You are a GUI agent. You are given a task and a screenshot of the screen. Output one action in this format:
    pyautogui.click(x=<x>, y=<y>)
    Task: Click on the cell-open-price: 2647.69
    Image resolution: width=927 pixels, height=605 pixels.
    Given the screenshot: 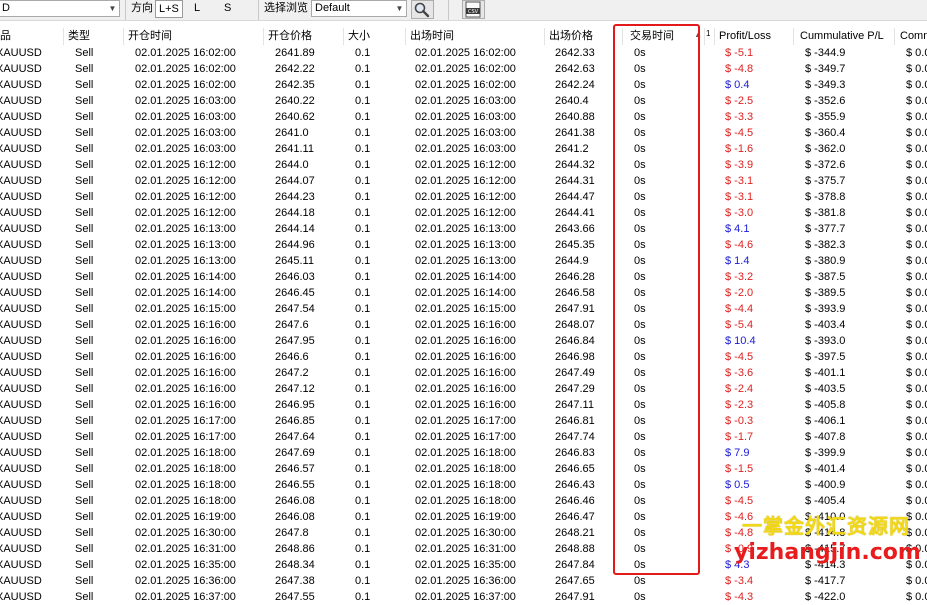 What is the action you would take?
    pyautogui.click(x=295, y=453)
    